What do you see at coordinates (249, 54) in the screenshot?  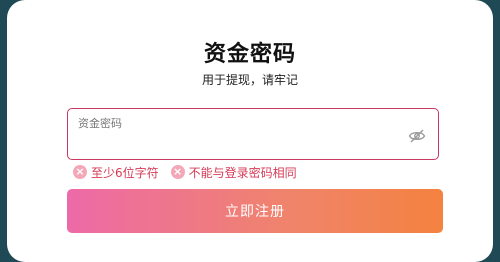 I see `dialog-title: 资金密码` at bounding box center [249, 54].